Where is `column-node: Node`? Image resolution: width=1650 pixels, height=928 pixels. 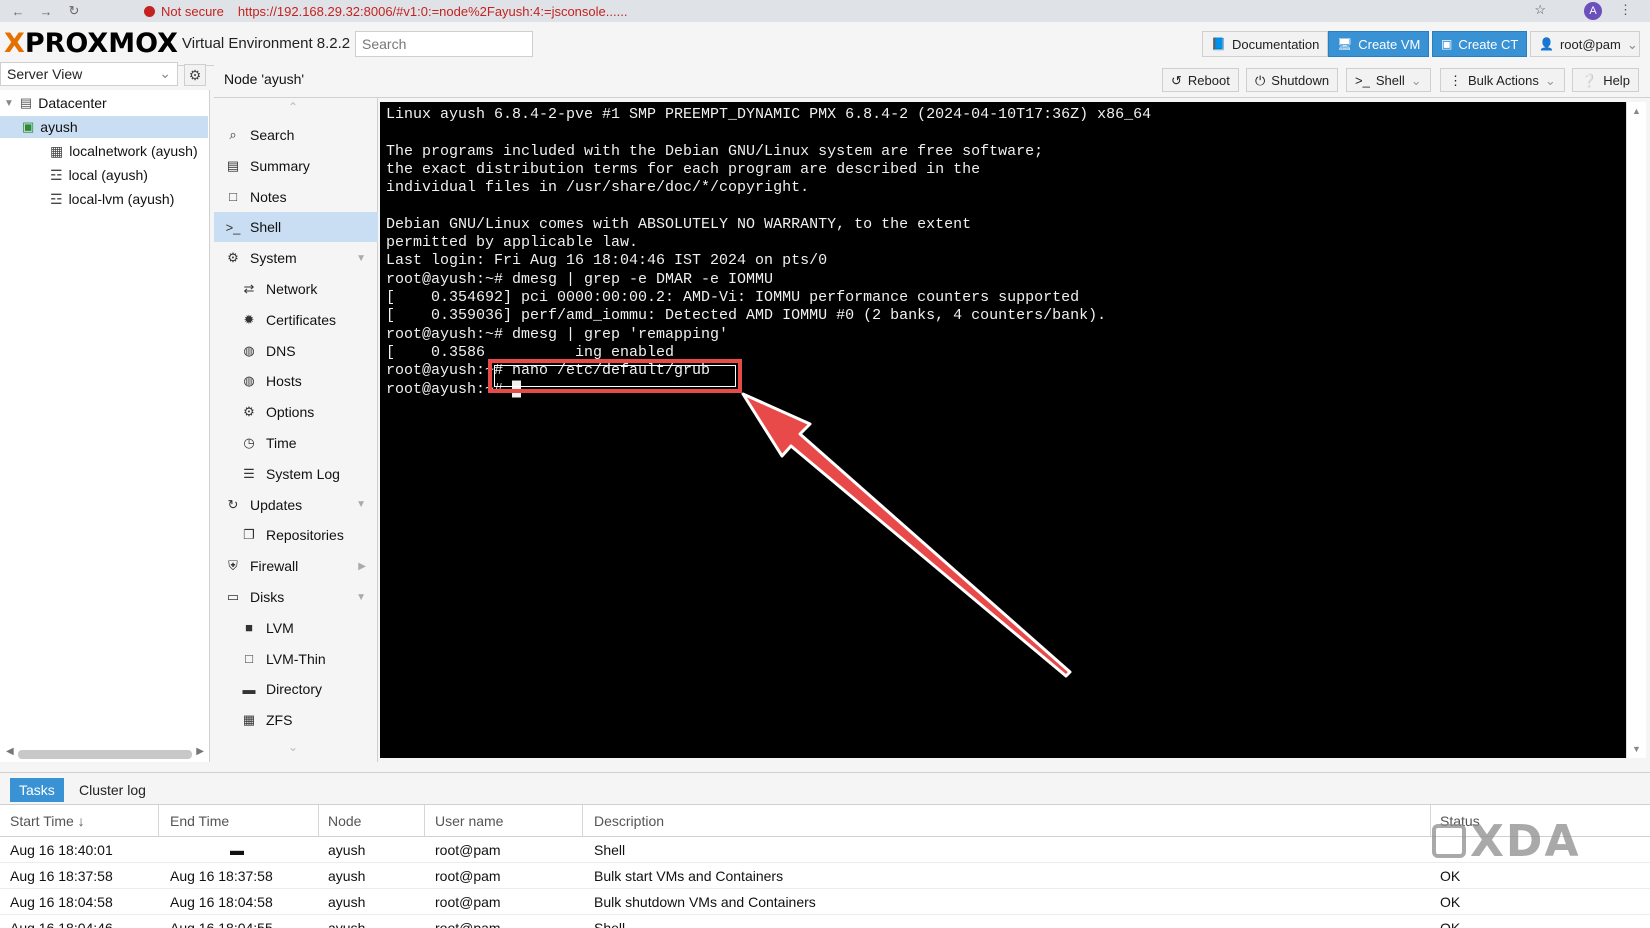 column-node: Node is located at coordinates (344, 821).